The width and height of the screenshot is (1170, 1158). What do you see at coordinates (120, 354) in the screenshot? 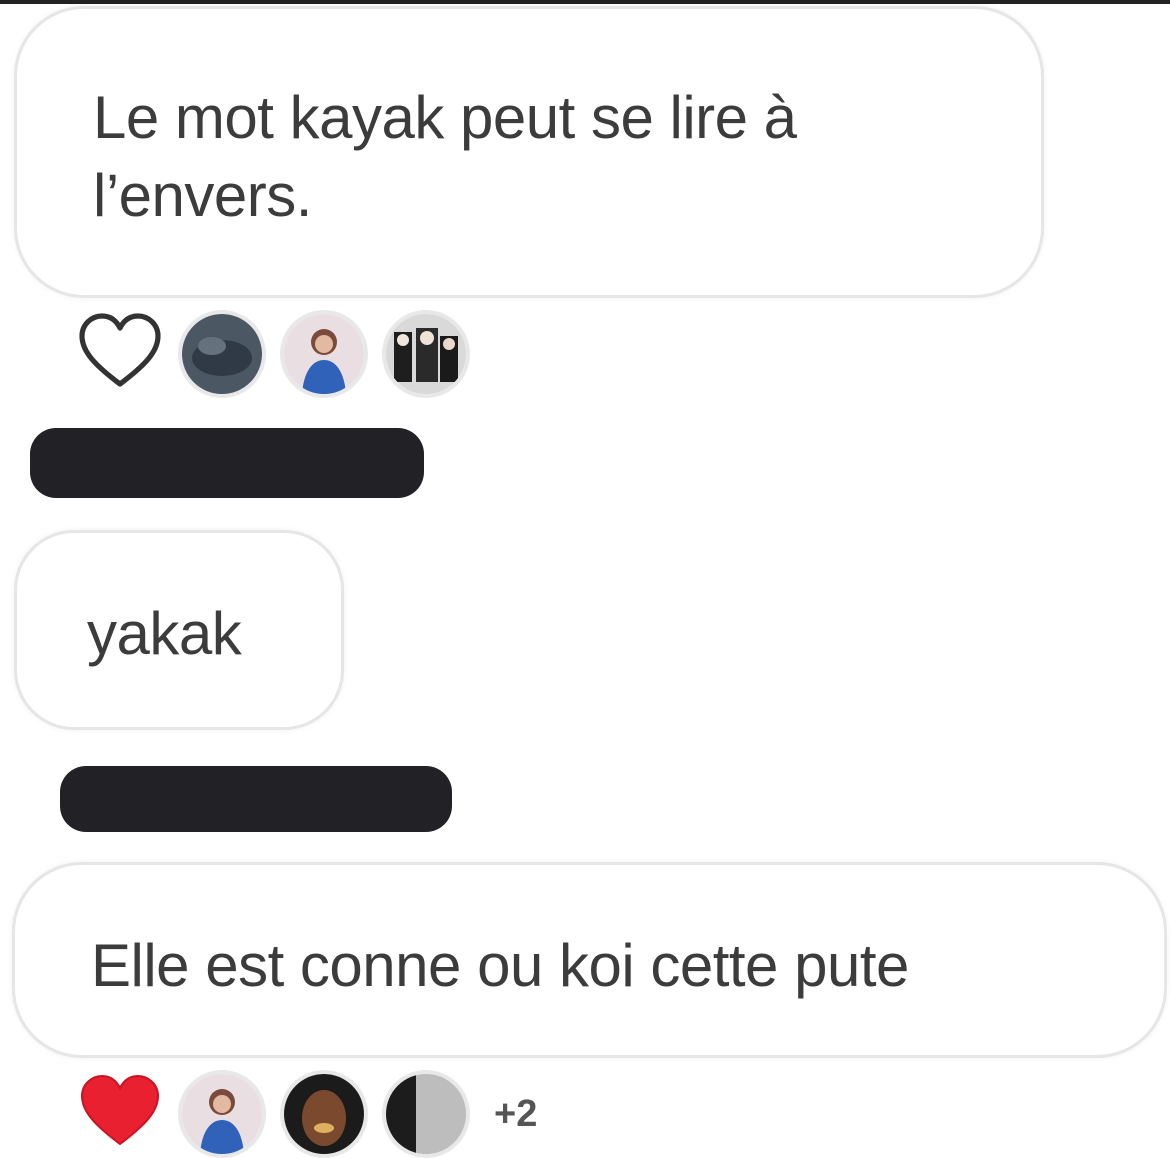
I see `heart-outline-icon` at bounding box center [120, 354].